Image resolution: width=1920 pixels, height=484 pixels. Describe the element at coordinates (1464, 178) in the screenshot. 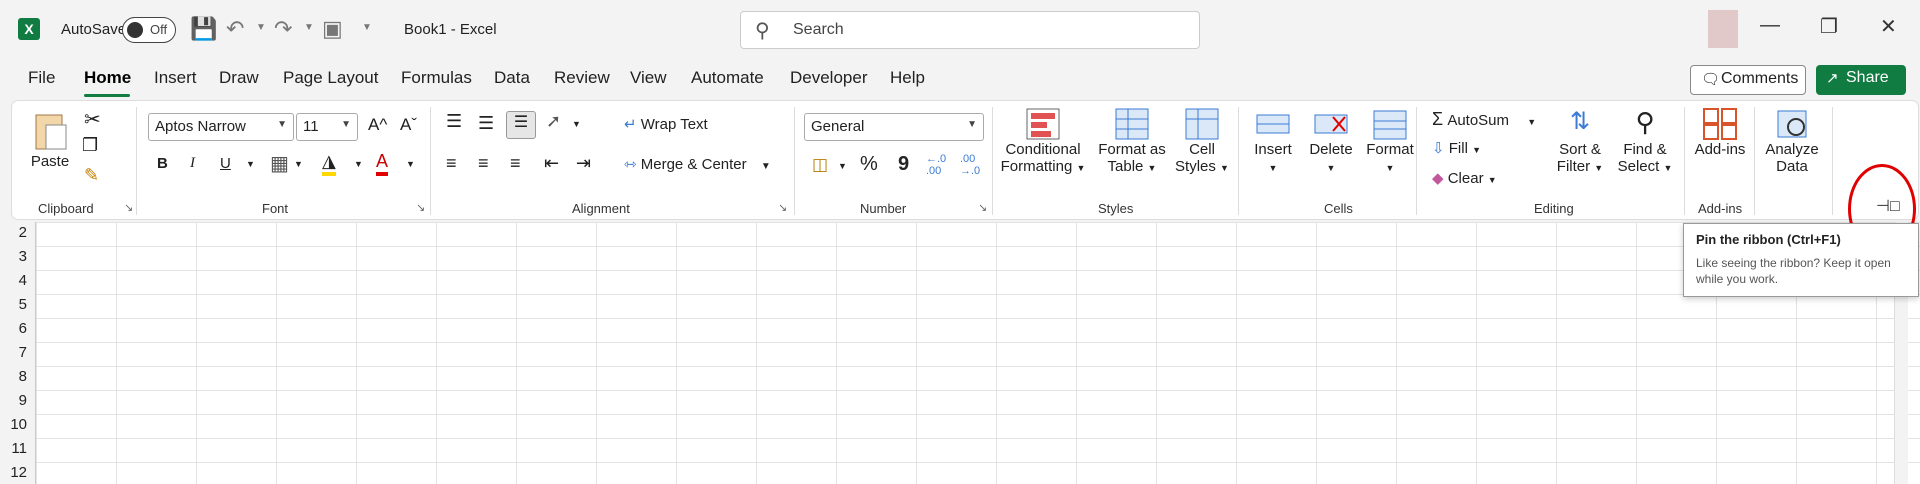

I see `clear-button: ◆ Clear ▼` at that location.